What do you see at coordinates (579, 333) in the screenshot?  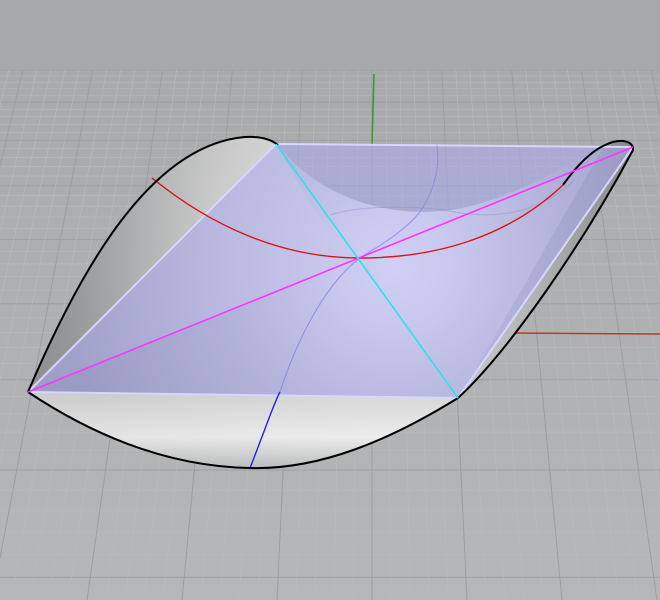 I see `x-axis-line` at bounding box center [579, 333].